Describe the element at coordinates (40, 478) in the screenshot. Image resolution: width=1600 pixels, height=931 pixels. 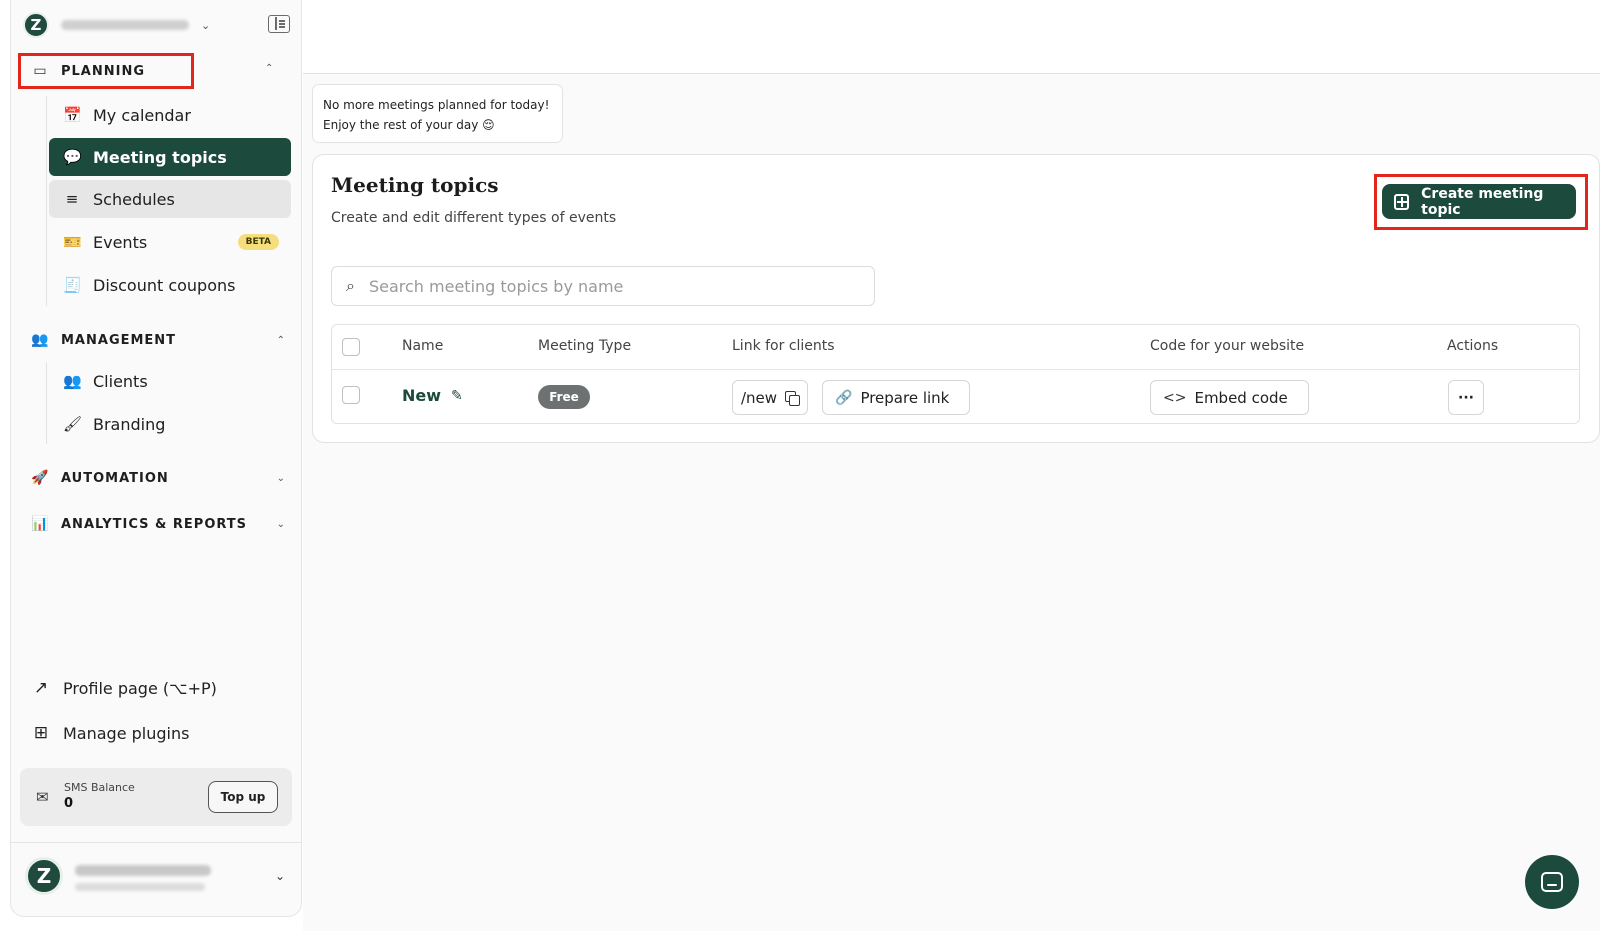
I see `rocket-icon: 🚀` at that location.